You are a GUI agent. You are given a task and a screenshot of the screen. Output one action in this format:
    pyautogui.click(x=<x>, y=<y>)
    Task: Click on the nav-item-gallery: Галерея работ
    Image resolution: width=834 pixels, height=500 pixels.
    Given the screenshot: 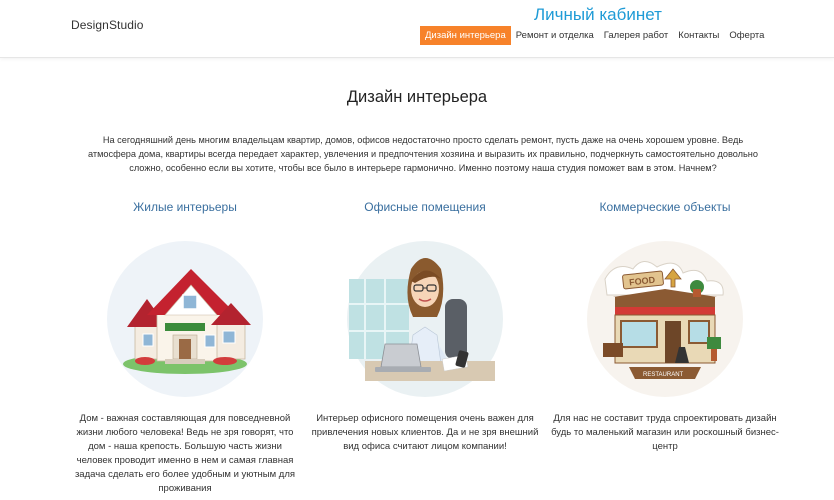 What is the action you would take?
    pyautogui.click(x=636, y=35)
    